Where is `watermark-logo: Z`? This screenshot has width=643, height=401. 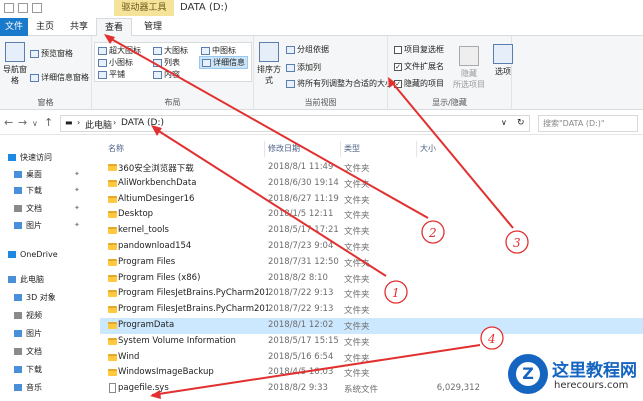 watermark-logo: Z is located at coordinates (528, 374).